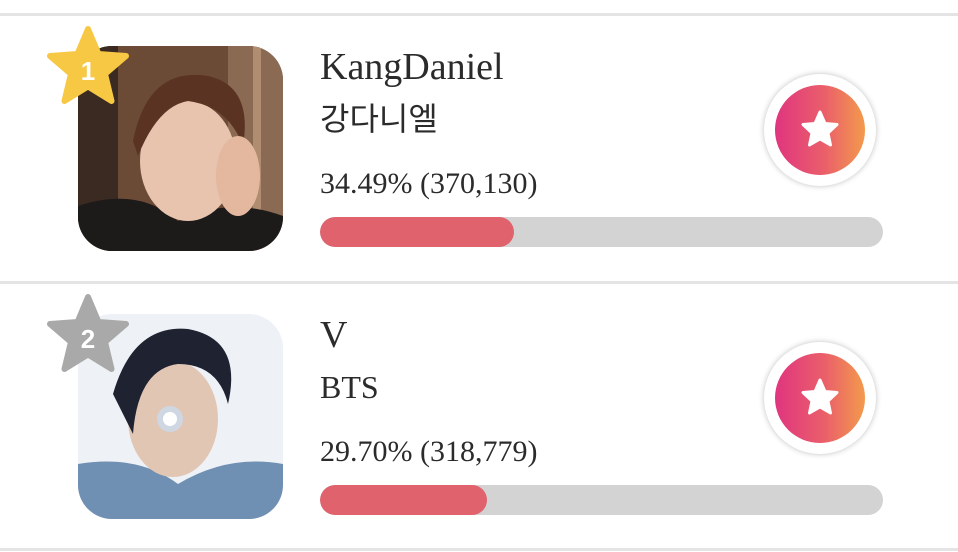 The image size is (958, 552). I want to click on vote-stats: 34.49% (370,130), so click(429, 183).